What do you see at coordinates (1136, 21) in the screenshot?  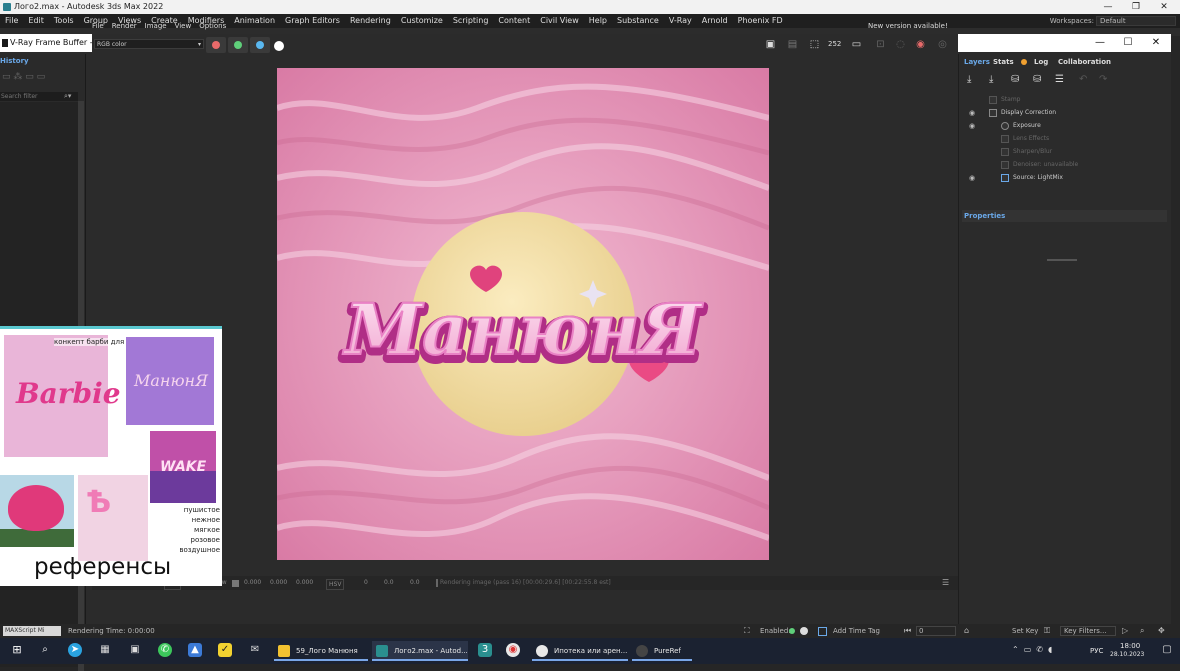 I see `workspace-dropdown: Default` at bounding box center [1136, 21].